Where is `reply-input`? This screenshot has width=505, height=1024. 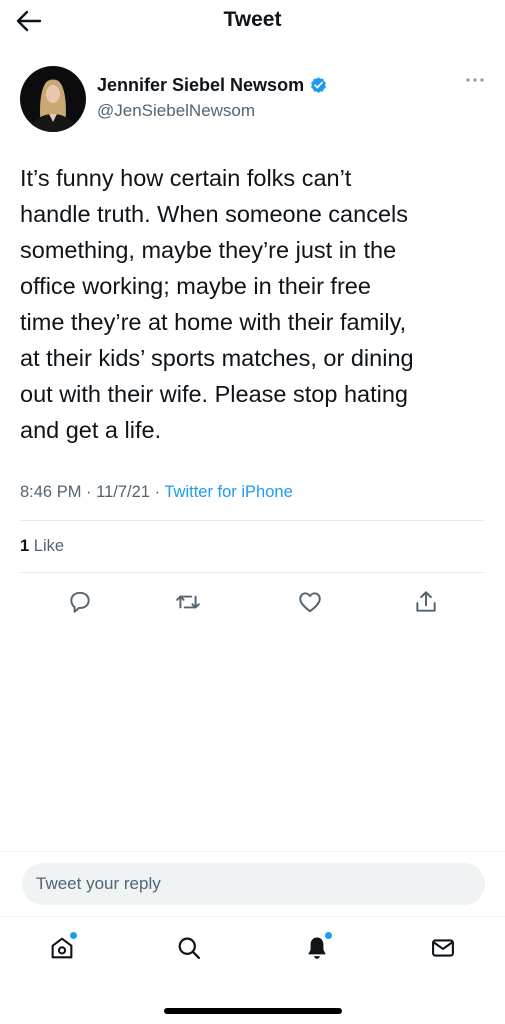
reply-input is located at coordinates (253, 884).